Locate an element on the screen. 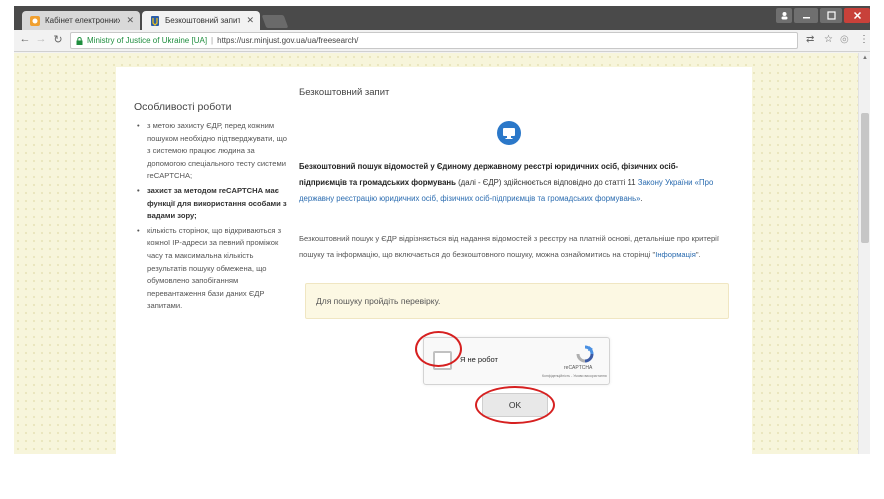 This screenshot has height=499, width=884. monitor-icon is located at coordinates (509, 133).